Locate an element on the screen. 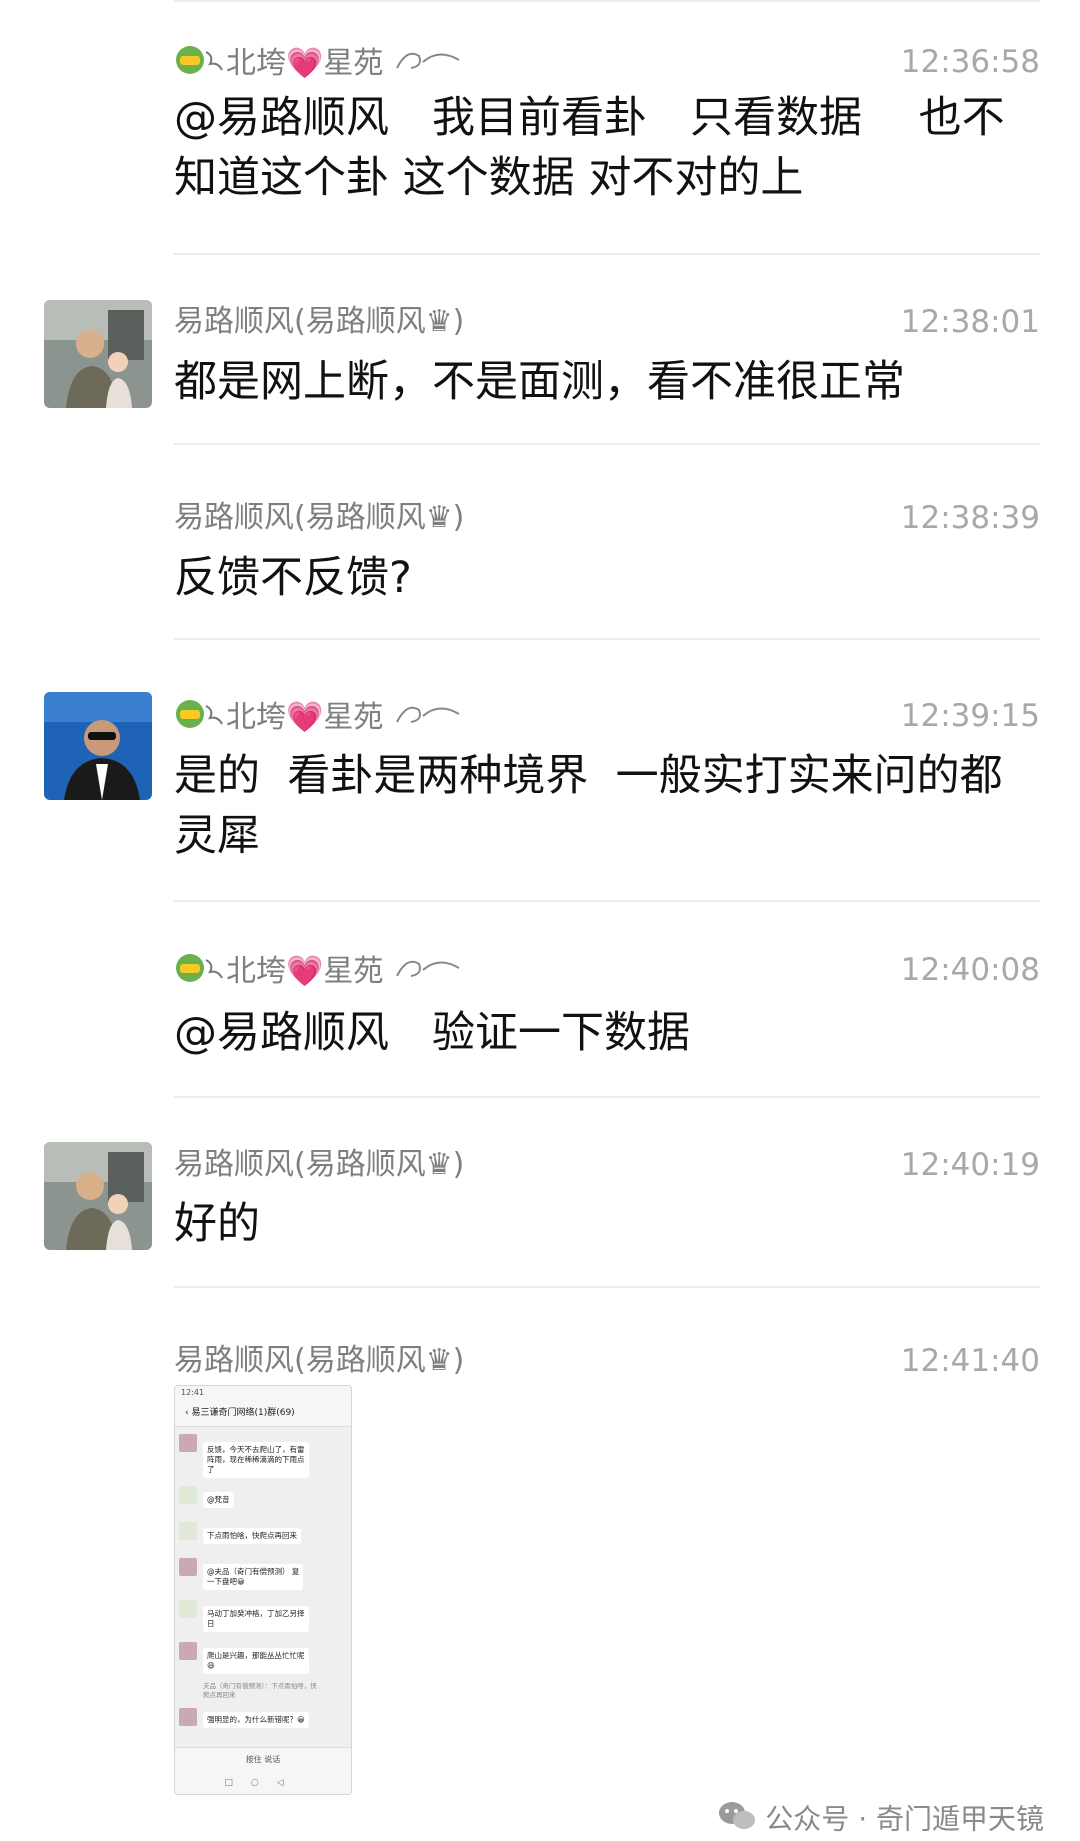 The width and height of the screenshot is (1080, 1841). wechat-icon is located at coordinates (737, 1820).